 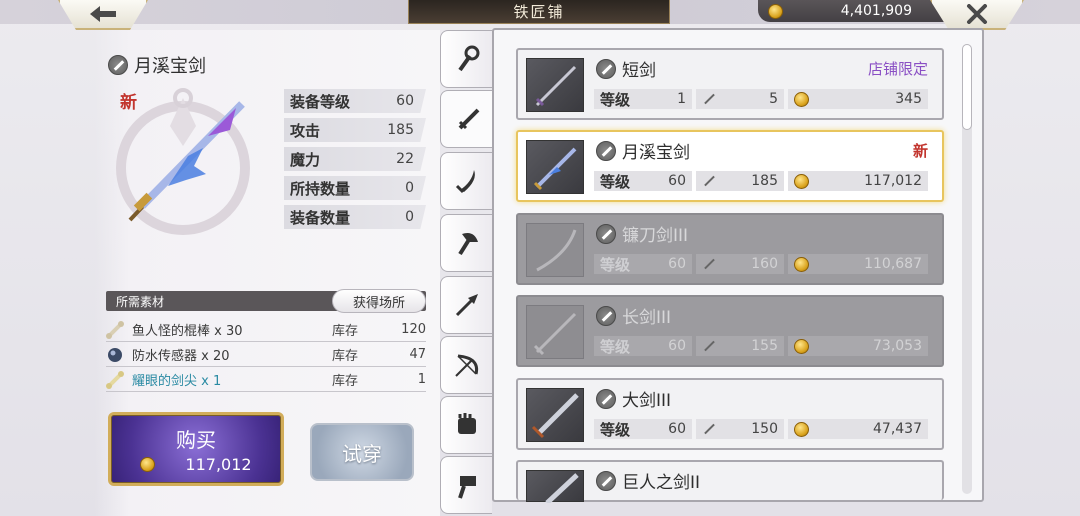 What do you see at coordinates (876, 11) in the screenshot?
I see `gold-amount: 4,401,909` at bounding box center [876, 11].